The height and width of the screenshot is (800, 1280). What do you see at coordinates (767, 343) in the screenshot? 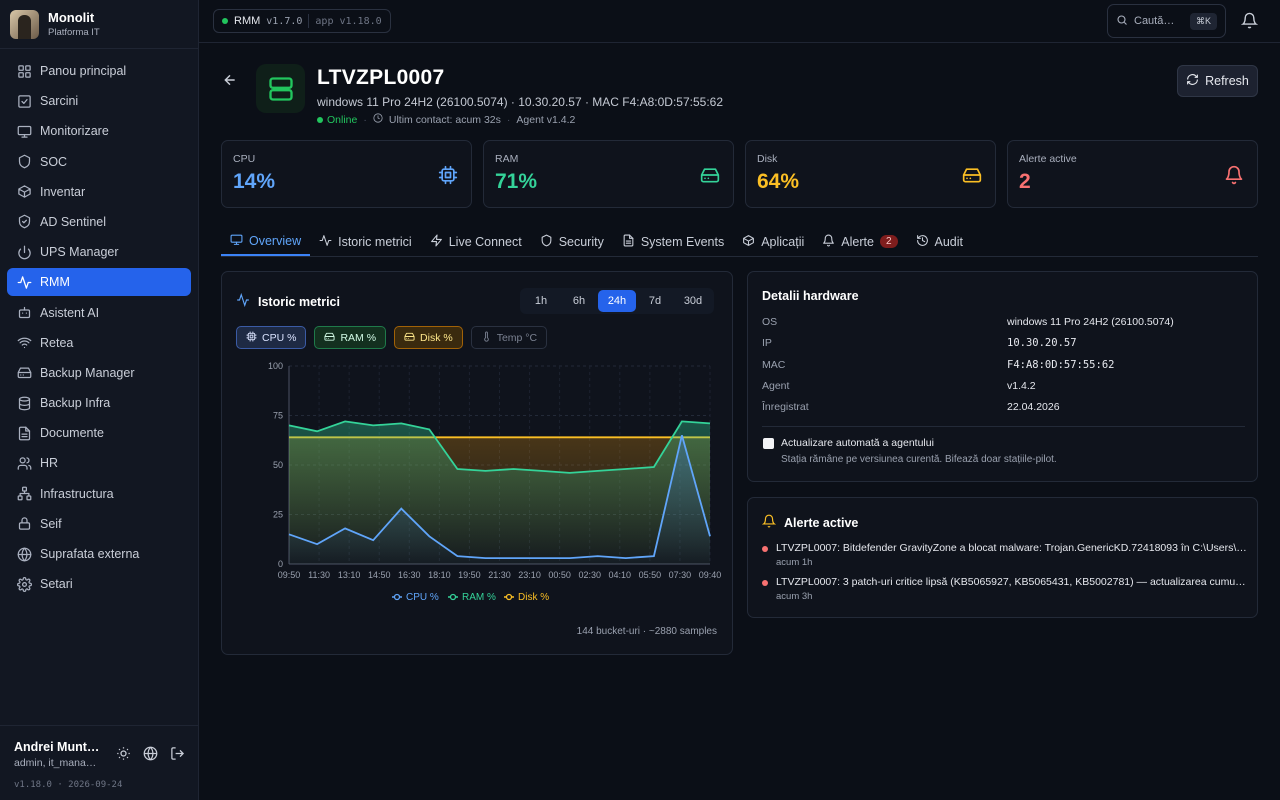
I see `hw-key: IP` at bounding box center [767, 343].